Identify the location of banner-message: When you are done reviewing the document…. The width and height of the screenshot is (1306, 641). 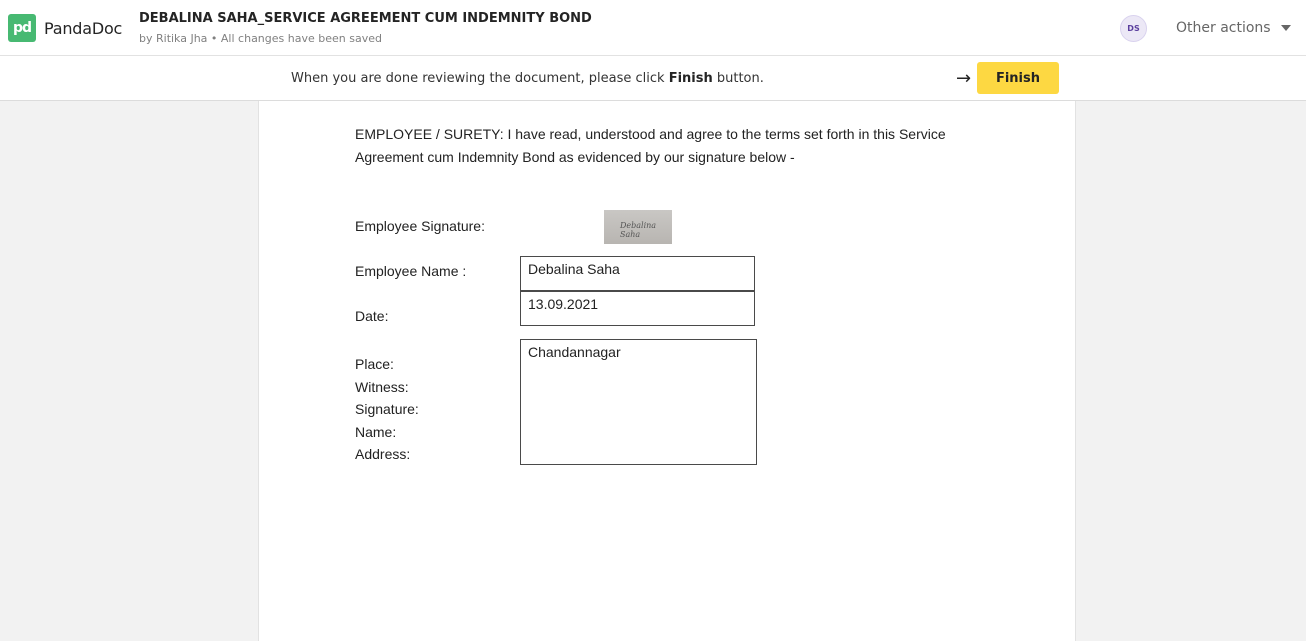
(527, 78).